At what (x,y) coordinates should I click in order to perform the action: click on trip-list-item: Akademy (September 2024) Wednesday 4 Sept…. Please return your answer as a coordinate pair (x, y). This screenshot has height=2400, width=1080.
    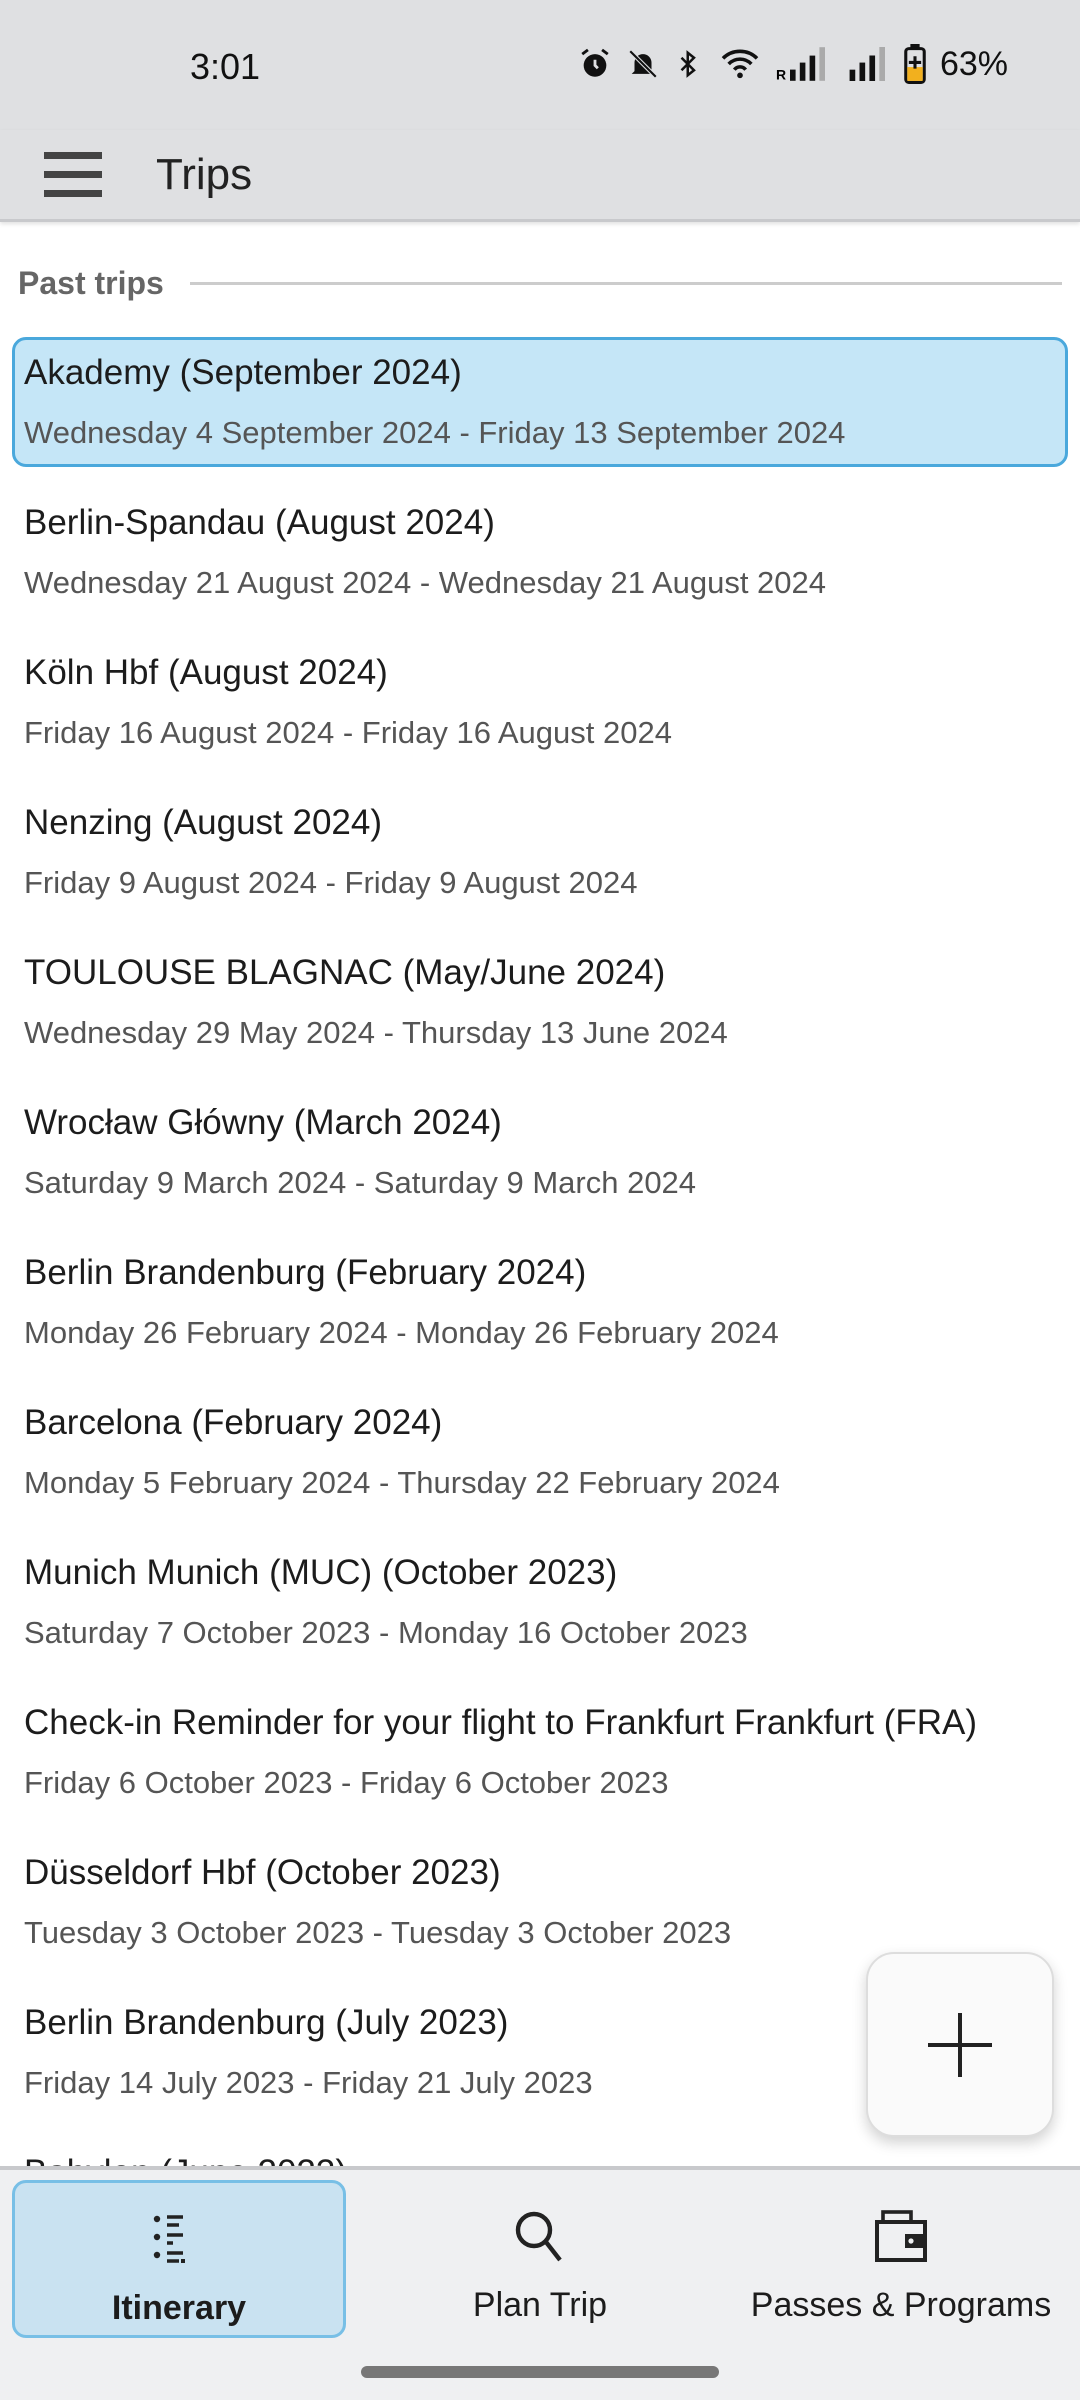
    Looking at the image, I should click on (540, 402).